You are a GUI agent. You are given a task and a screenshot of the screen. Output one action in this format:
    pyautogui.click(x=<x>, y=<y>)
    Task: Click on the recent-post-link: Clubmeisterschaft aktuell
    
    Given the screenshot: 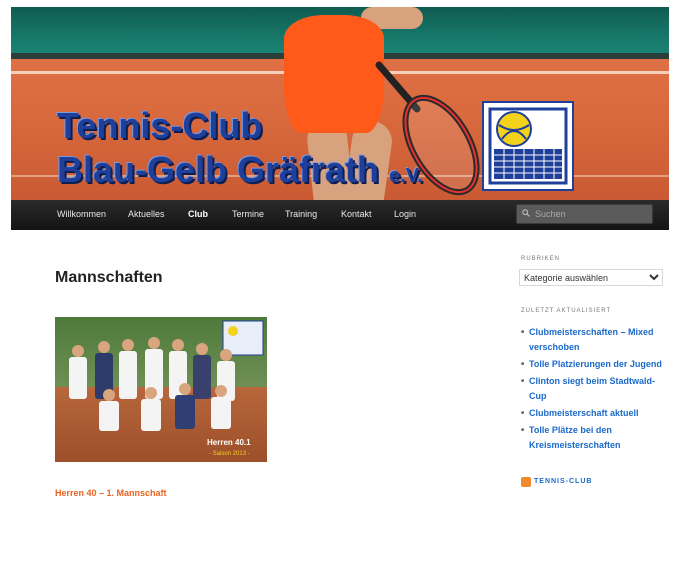 What is the action you would take?
    pyautogui.click(x=596, y=413)
    